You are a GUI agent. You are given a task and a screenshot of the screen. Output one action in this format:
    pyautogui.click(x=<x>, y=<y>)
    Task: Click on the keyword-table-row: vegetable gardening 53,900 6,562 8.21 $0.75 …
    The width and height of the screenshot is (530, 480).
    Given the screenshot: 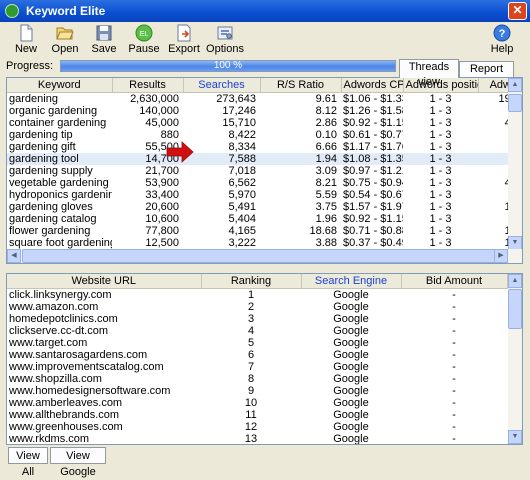 What is the action you would take?
    pyautogui.click(x=264, y=183)
    